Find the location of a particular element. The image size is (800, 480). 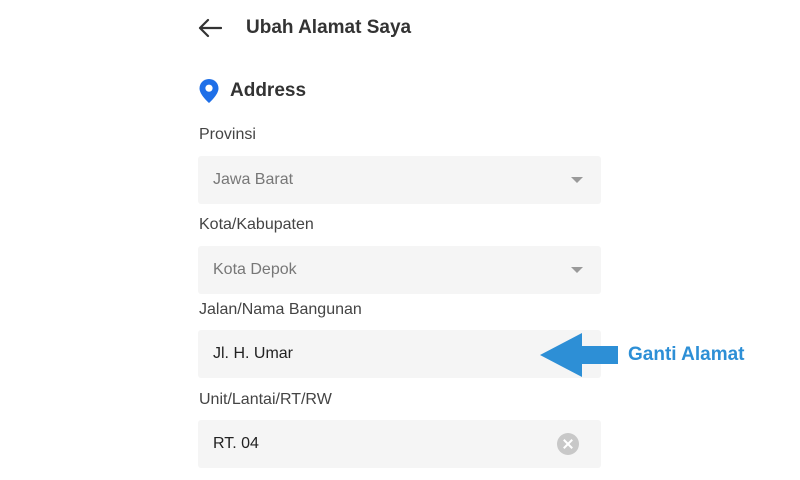

arrow-left-annotation-icon is located at coordinates (579, 355).